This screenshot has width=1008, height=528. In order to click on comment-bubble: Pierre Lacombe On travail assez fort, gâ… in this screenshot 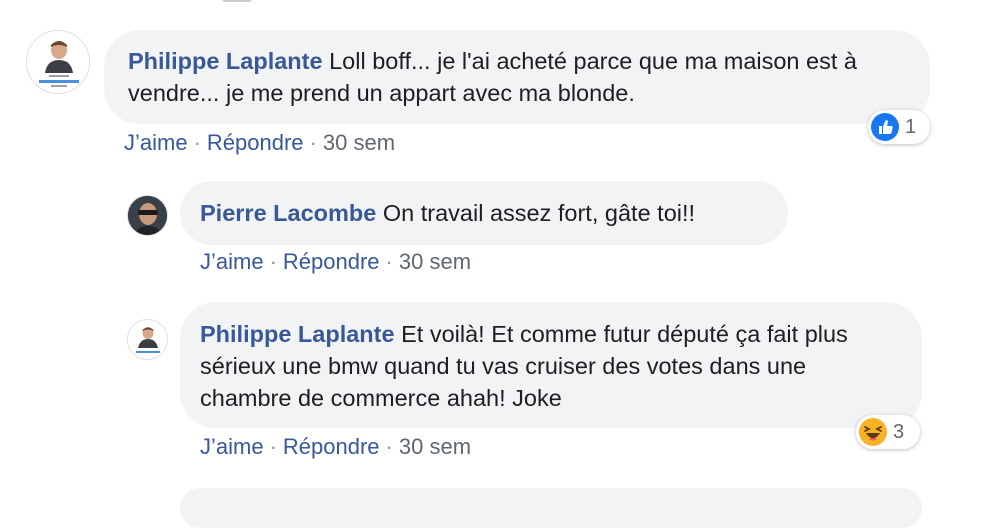, I will do `click(484, 213)`.